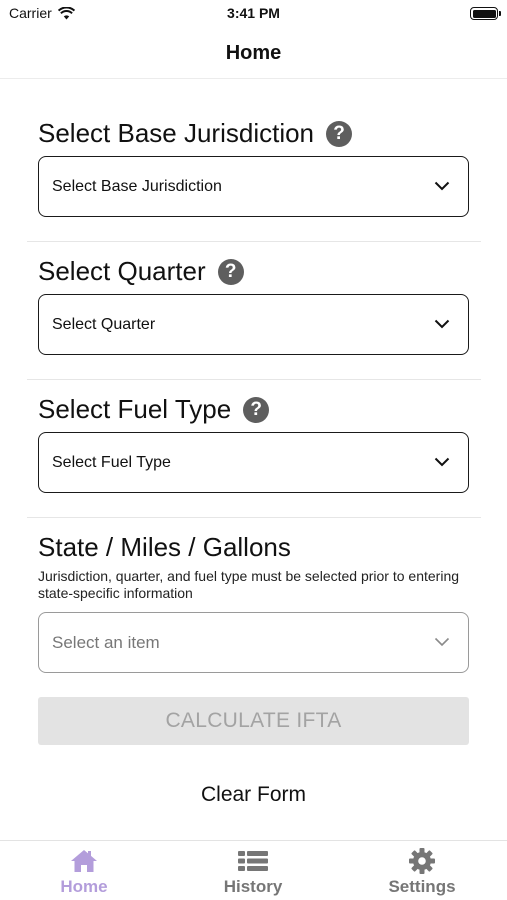  I want to click on clear-form-button: Clear Form, so click(253, 795).